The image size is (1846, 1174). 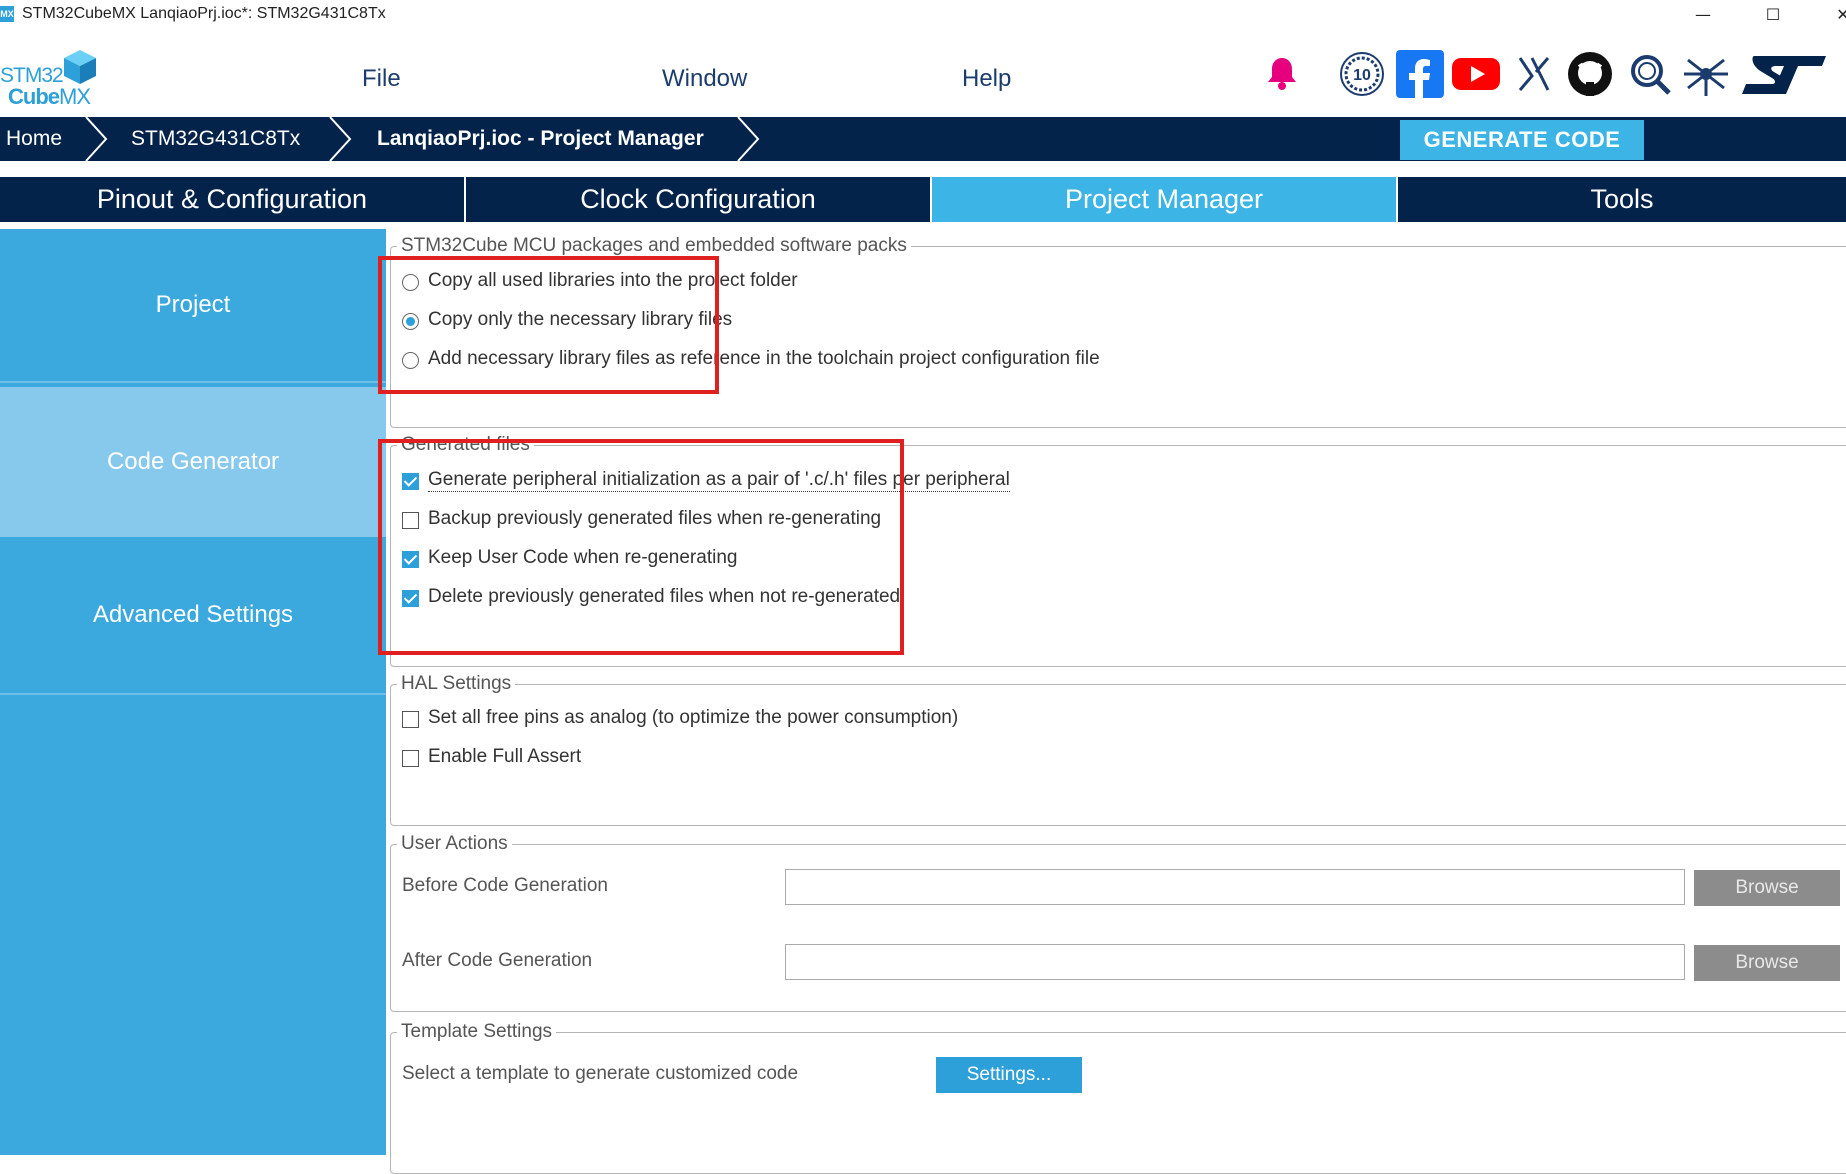 What do you see at coordinates (193, 305) in the screenshot?
I see `sidebar-item-project: Project` at bounding box center [193, 305].